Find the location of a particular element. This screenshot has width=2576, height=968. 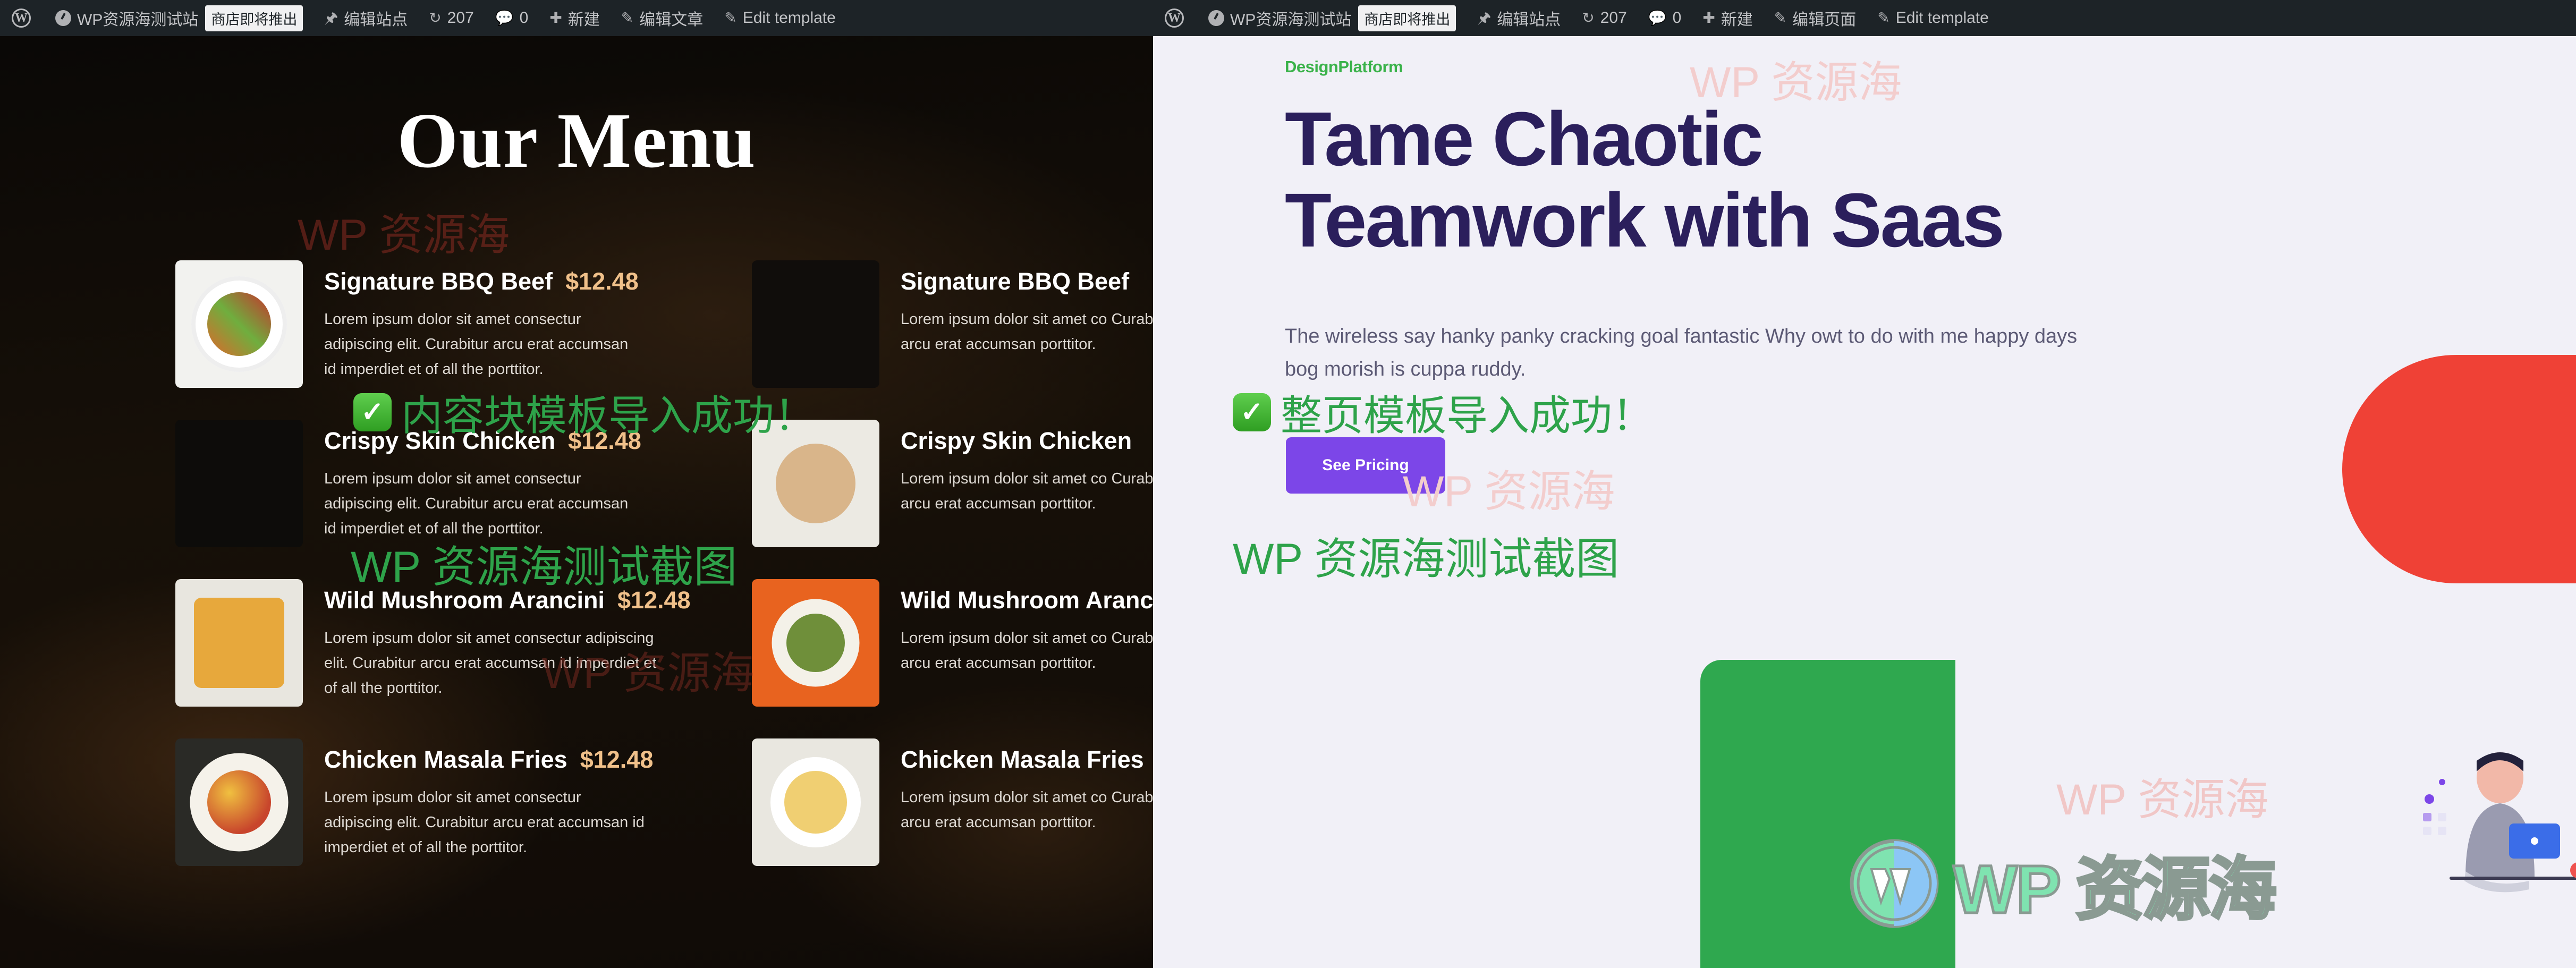

edit-post-label: 编辑文章 is located at coordinates (672, 20).